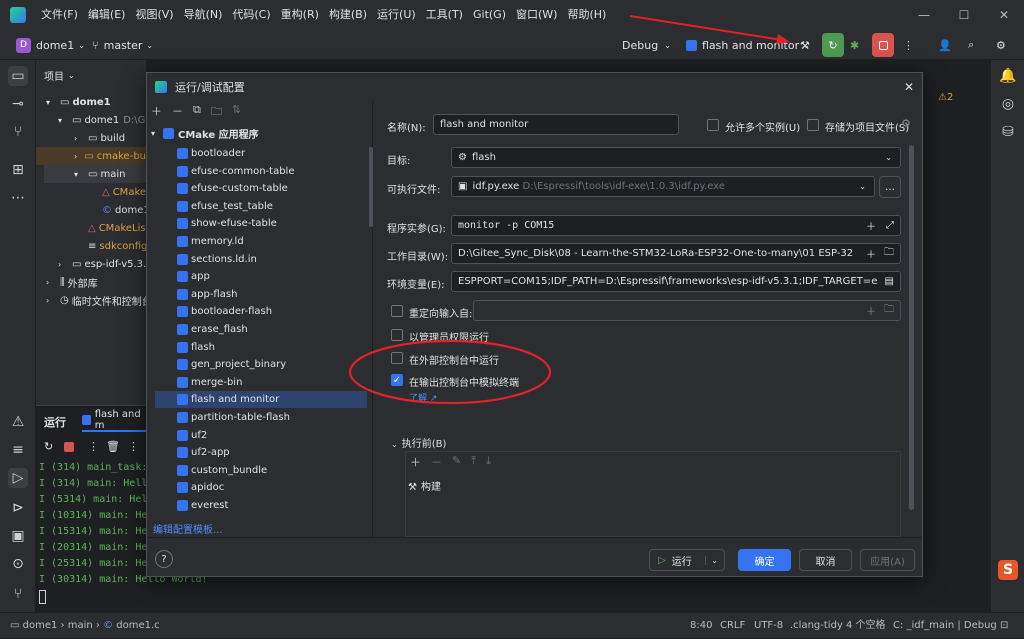  Describe the element at coordinates (205, 133) in the screenshot. I see `config-group: ▾ CMake 应用程序` at that location.